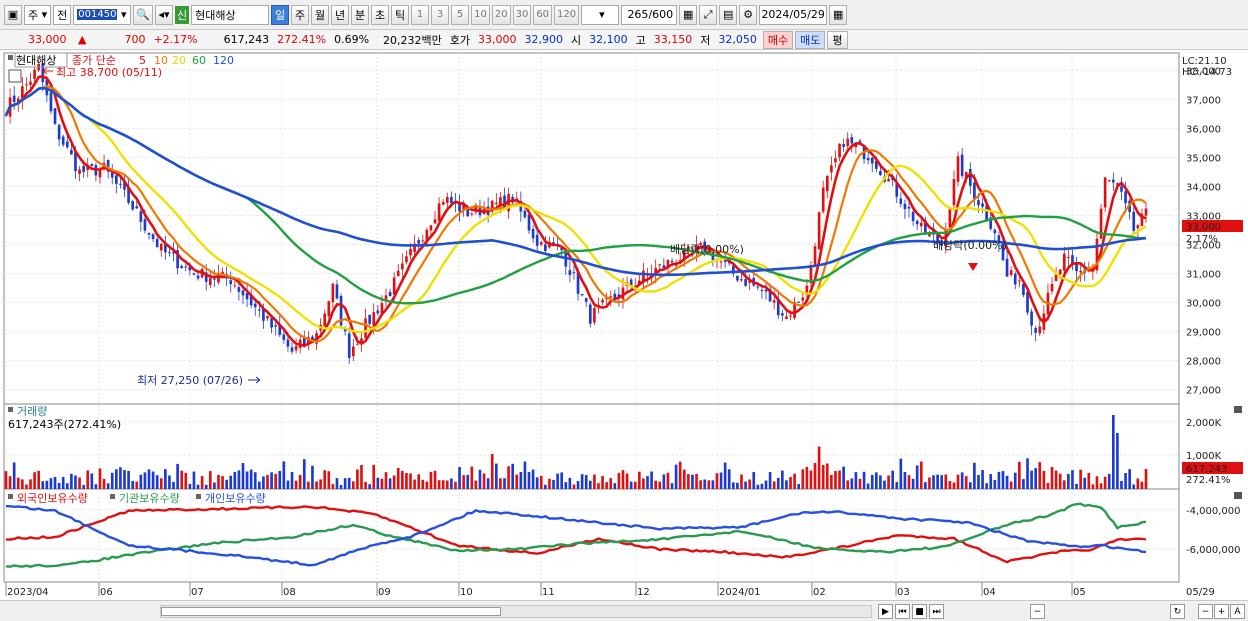 This screenshot has height=621, width=1248. Describe the element at coordinates (480, 14) in the screenshot. I see `interval-10-button: 10` at that location.